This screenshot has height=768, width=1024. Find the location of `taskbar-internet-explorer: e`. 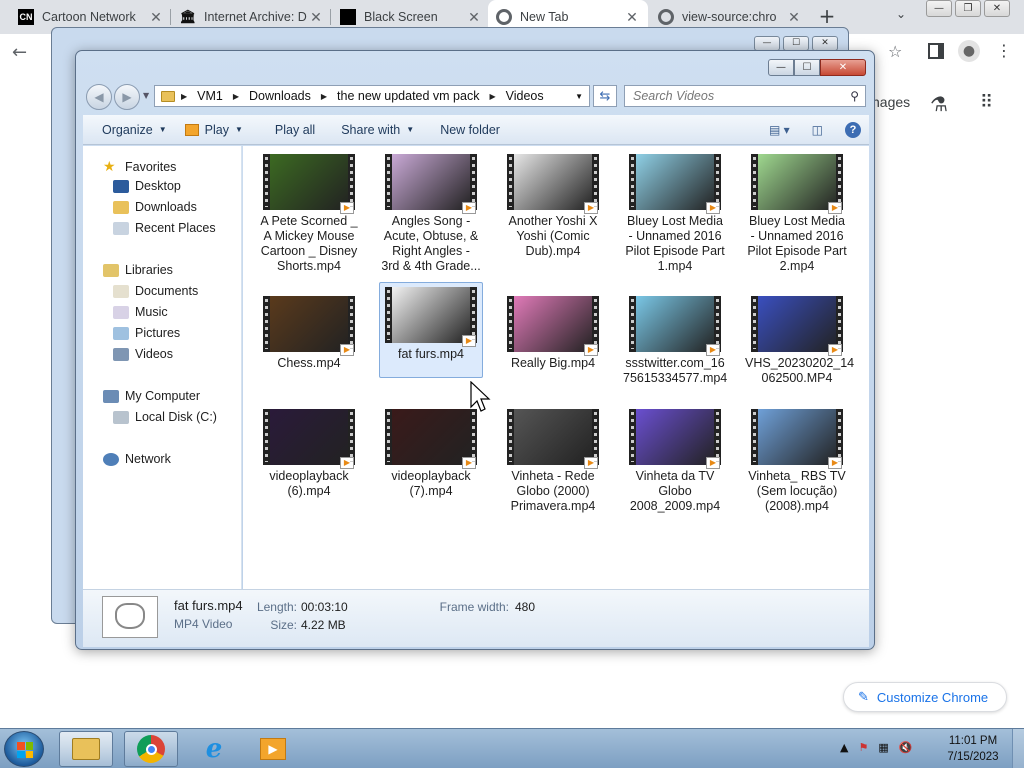

taskbar-internet-explorer: e is located at coordinates (214, 749).